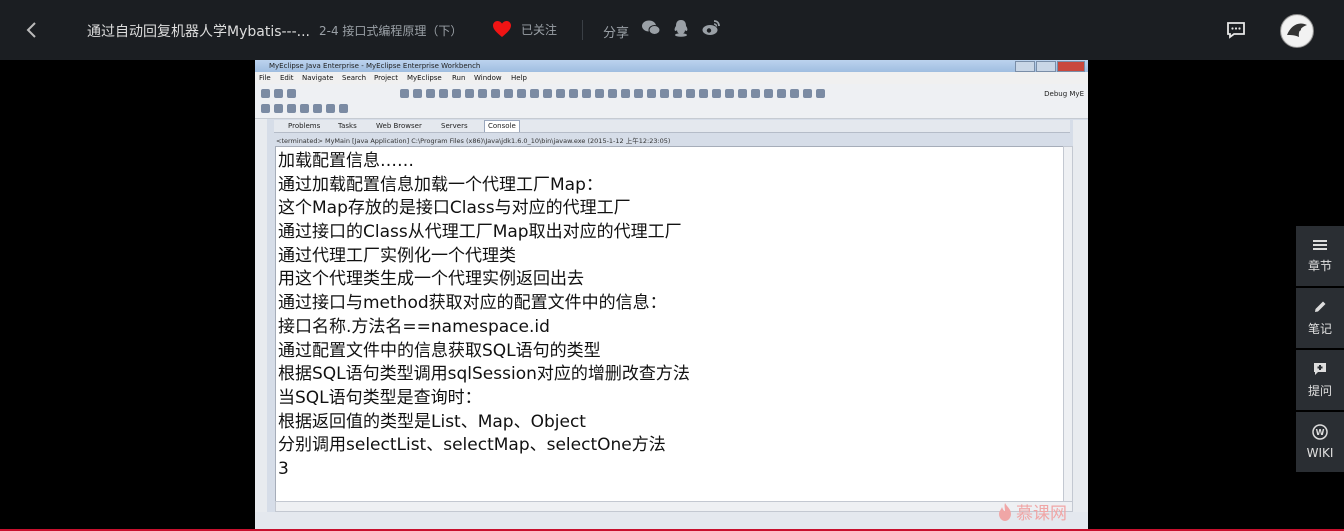 This screenshot has height=531, width=1344. I want to click on tab-problems: Problems, so click(304, 126).